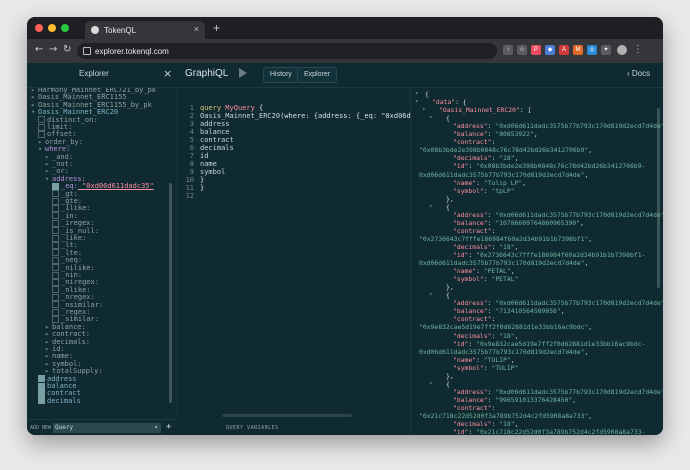 The width and height of the screenshot is (690, 470). What do you see at coordinates (208, 164) in the screenshot?
I see `code-token: name` at bounding box center [208, 164].